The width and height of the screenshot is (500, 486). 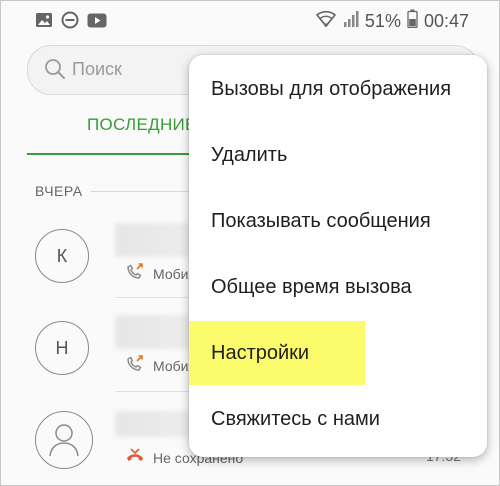 I want to click on do-not-disturb-icon, so click(x=70, y=22).